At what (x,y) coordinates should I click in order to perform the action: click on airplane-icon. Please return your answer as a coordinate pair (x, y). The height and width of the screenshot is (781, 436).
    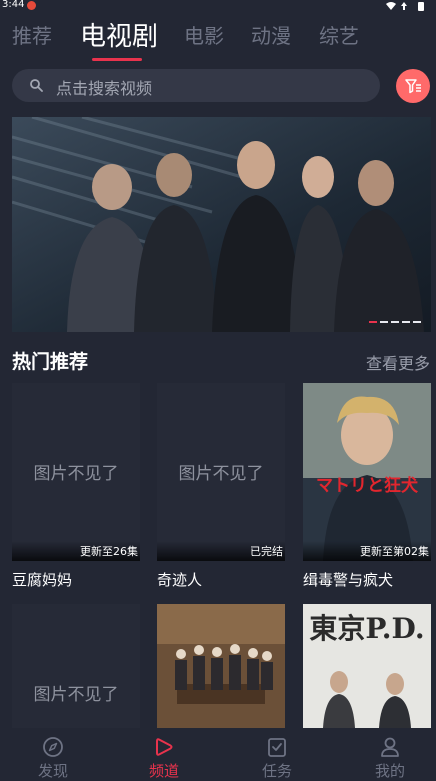
    Looking at the image, I should click on (404, 6).